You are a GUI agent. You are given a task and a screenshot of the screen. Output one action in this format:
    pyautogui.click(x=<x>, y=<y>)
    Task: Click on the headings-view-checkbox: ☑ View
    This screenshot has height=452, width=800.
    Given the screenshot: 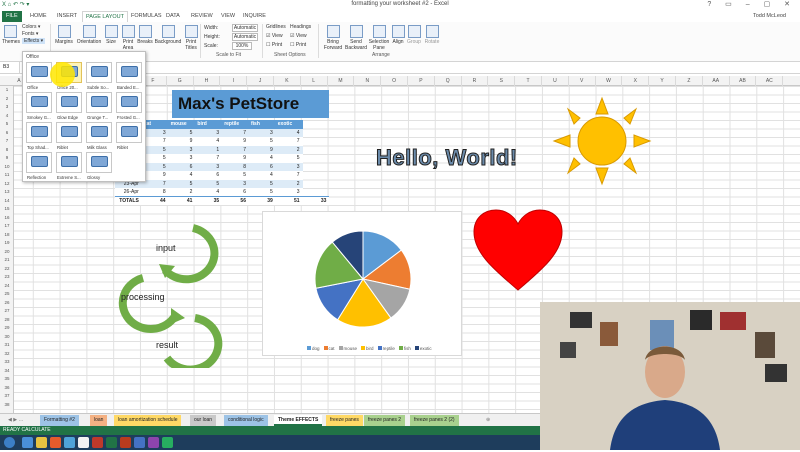 What is the action you would take?
    pyautogui.click(x=298, y=36)
    